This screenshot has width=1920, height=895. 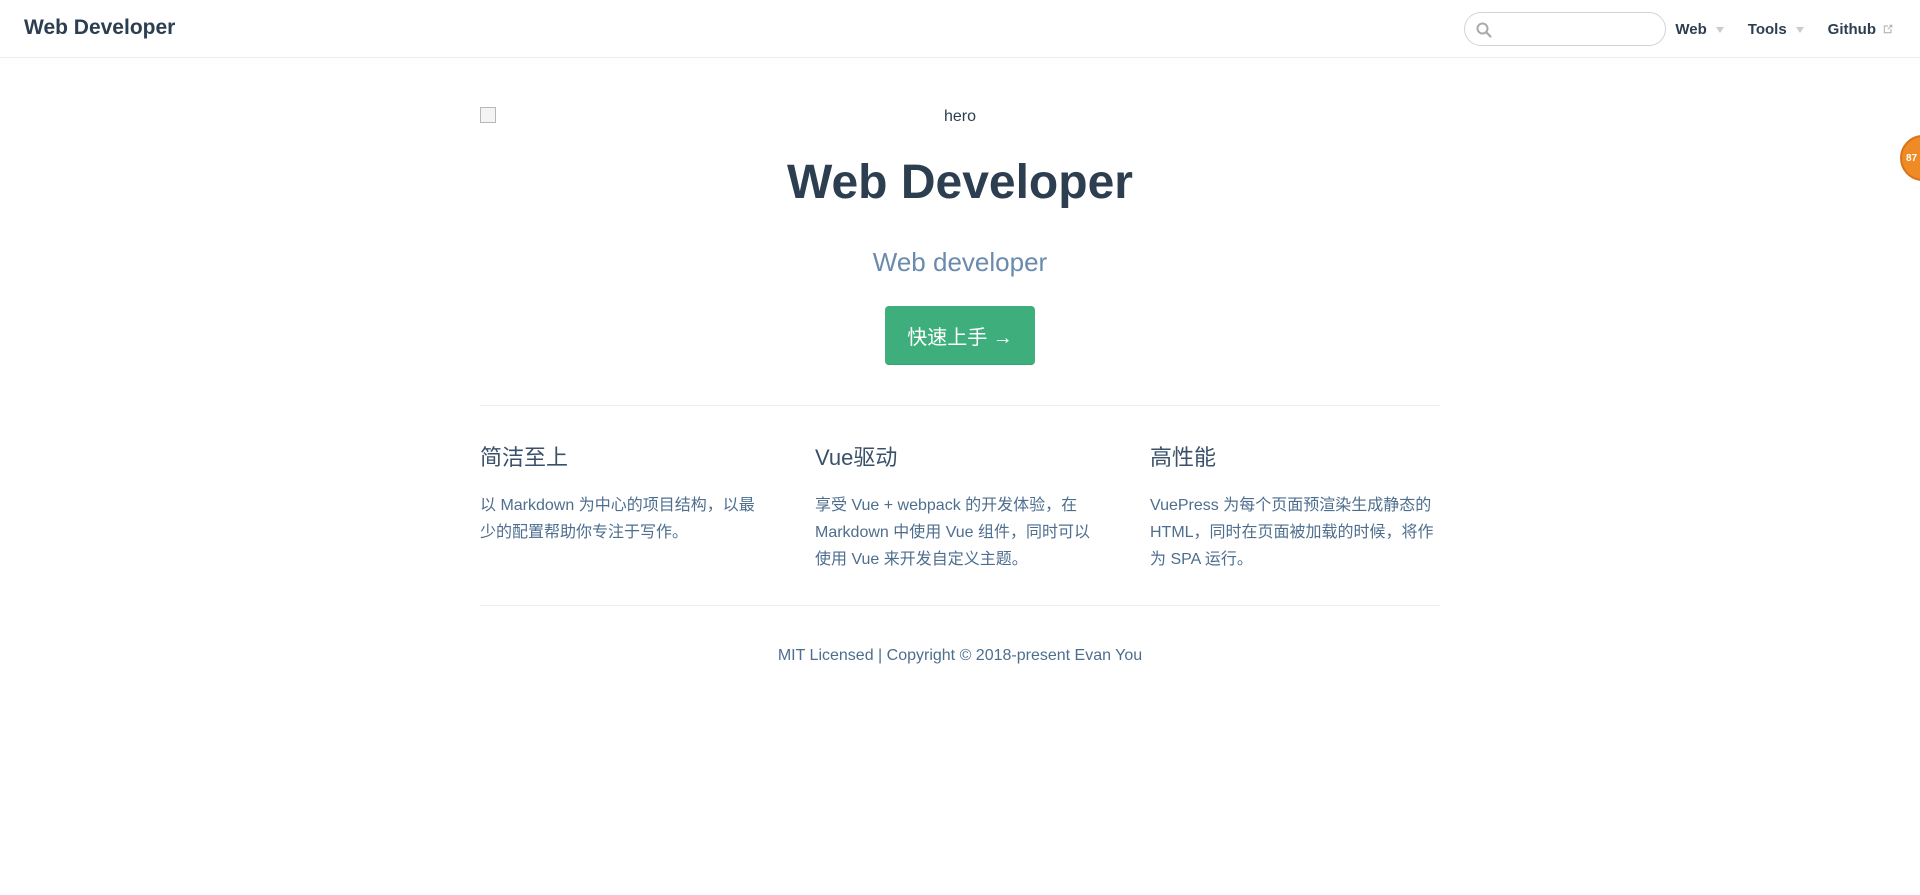 What do you see at coordinates (960, 182) in the screenshot?
I see `hero-title: Web Developer` at bounding box center [960, 182].